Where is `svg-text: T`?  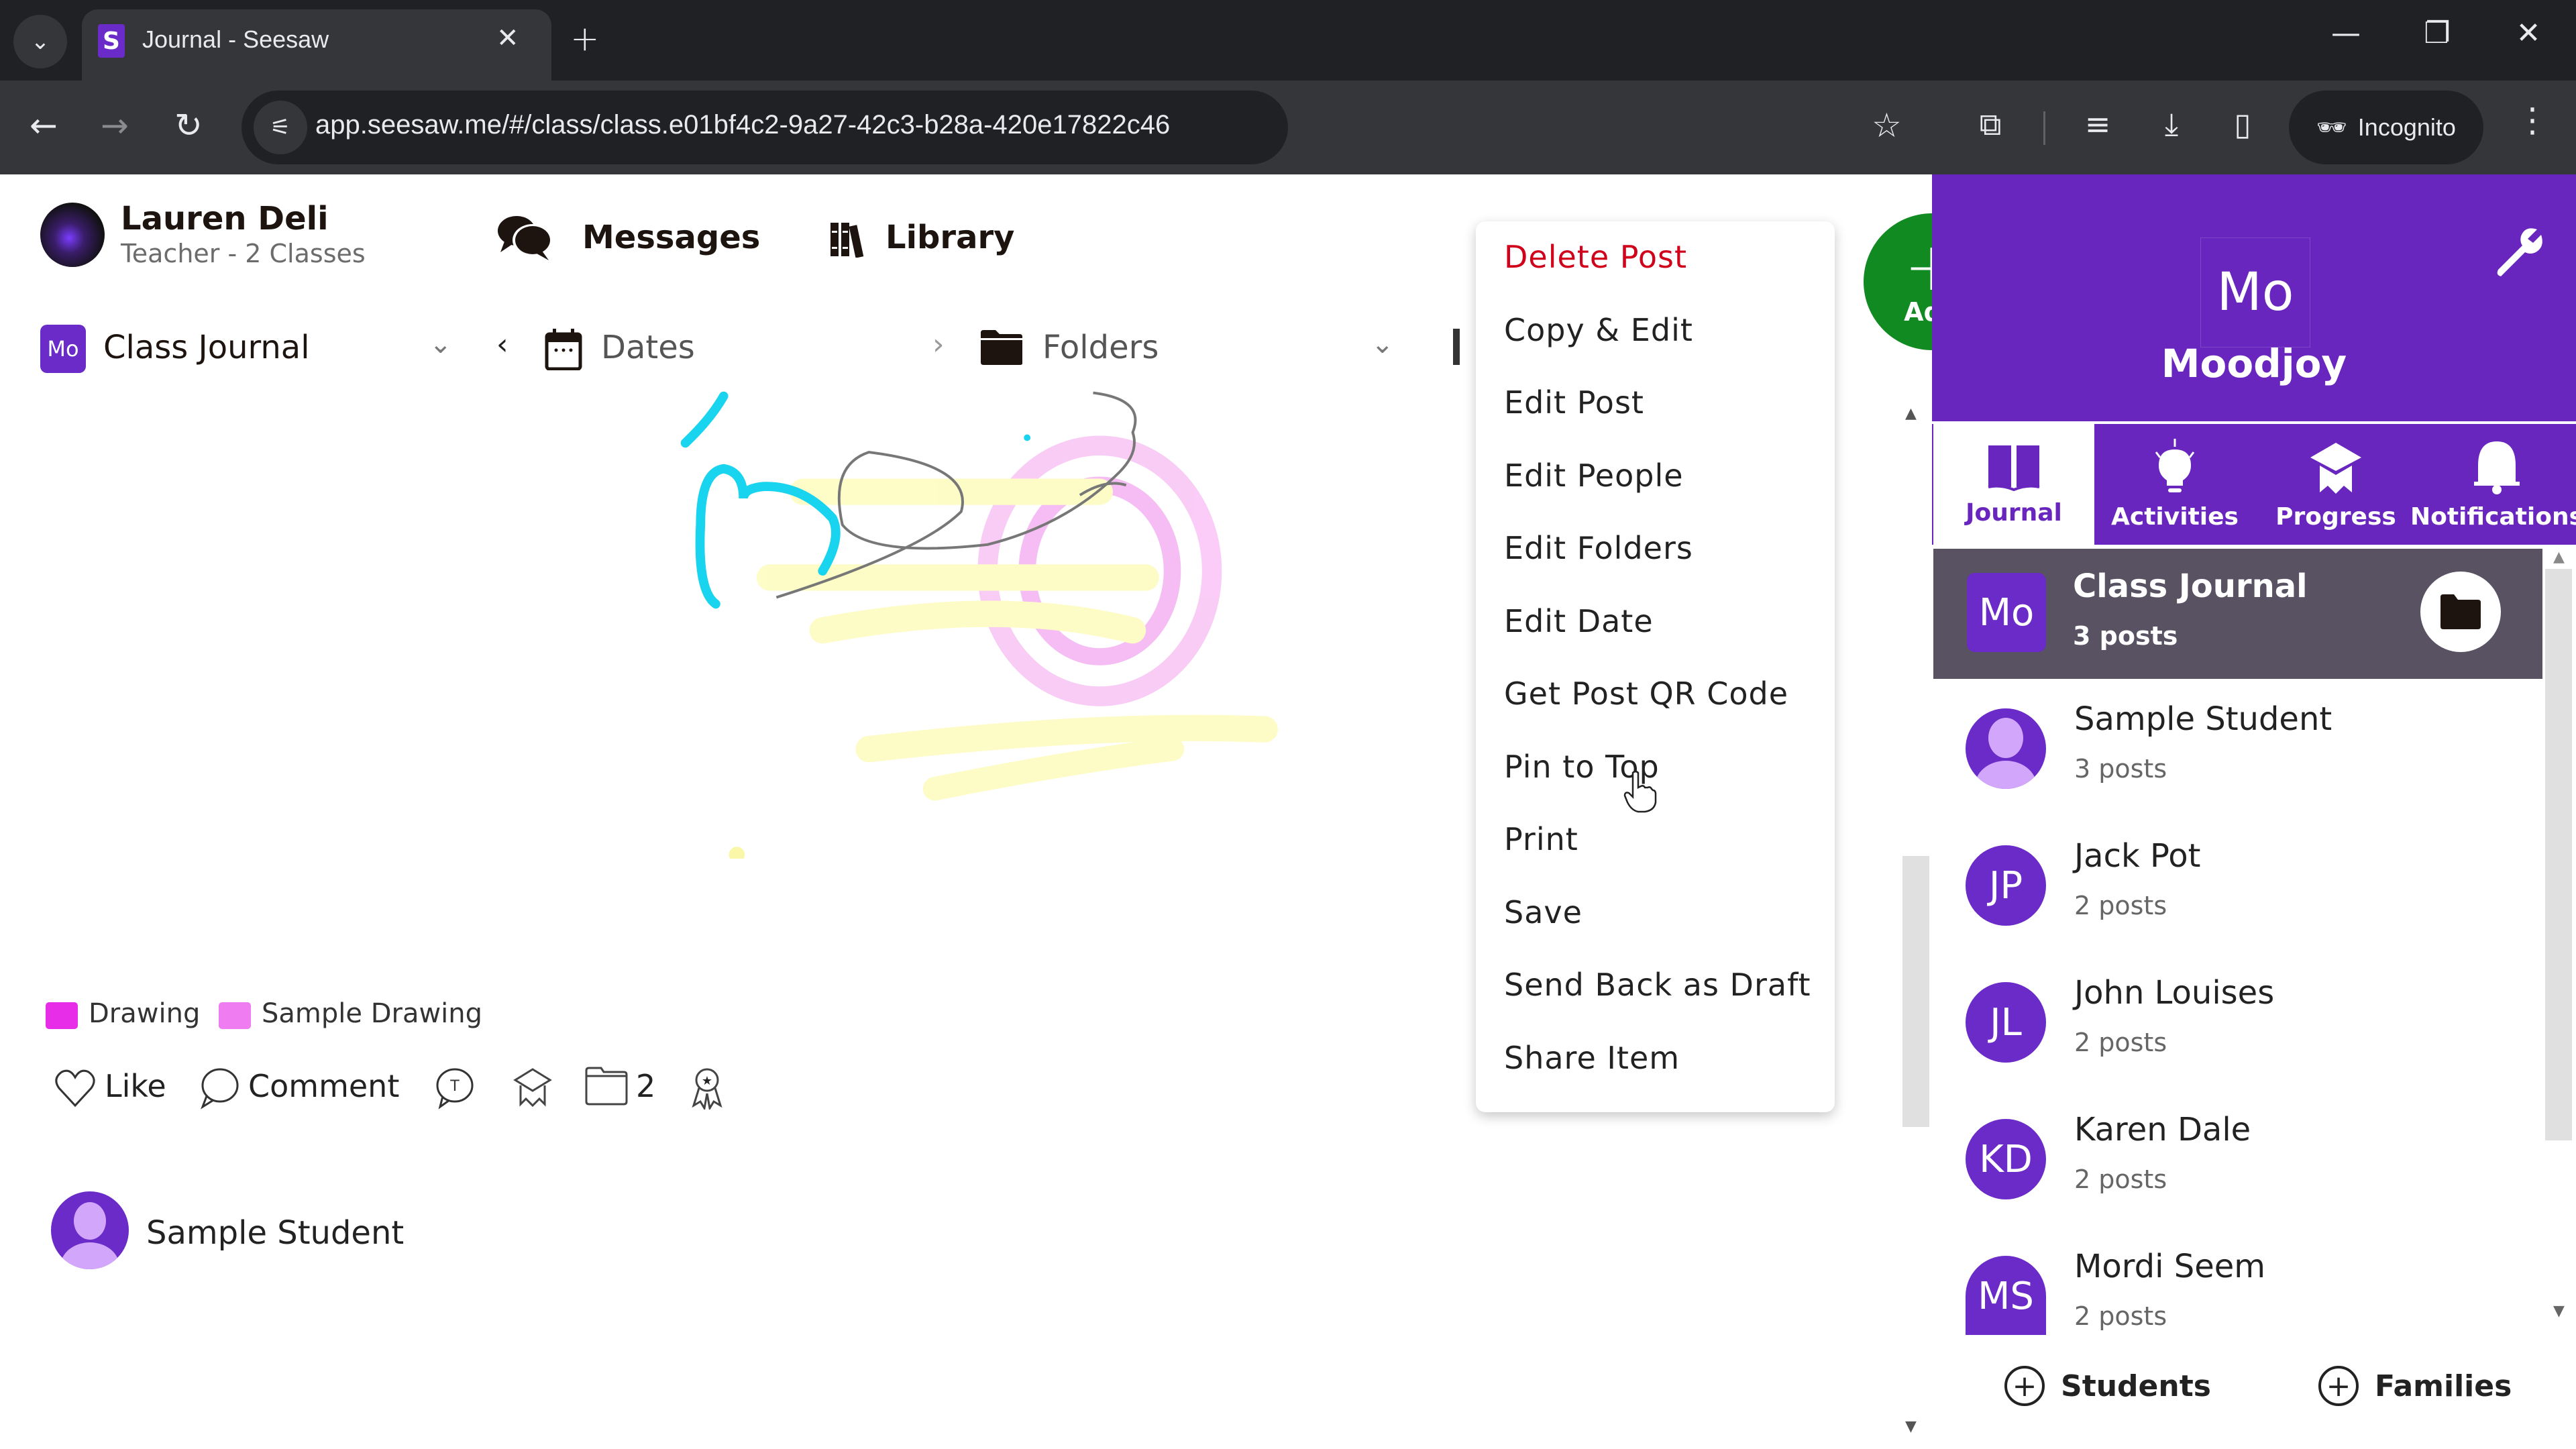
svg-text: T is located at coordinates (454, 1086).